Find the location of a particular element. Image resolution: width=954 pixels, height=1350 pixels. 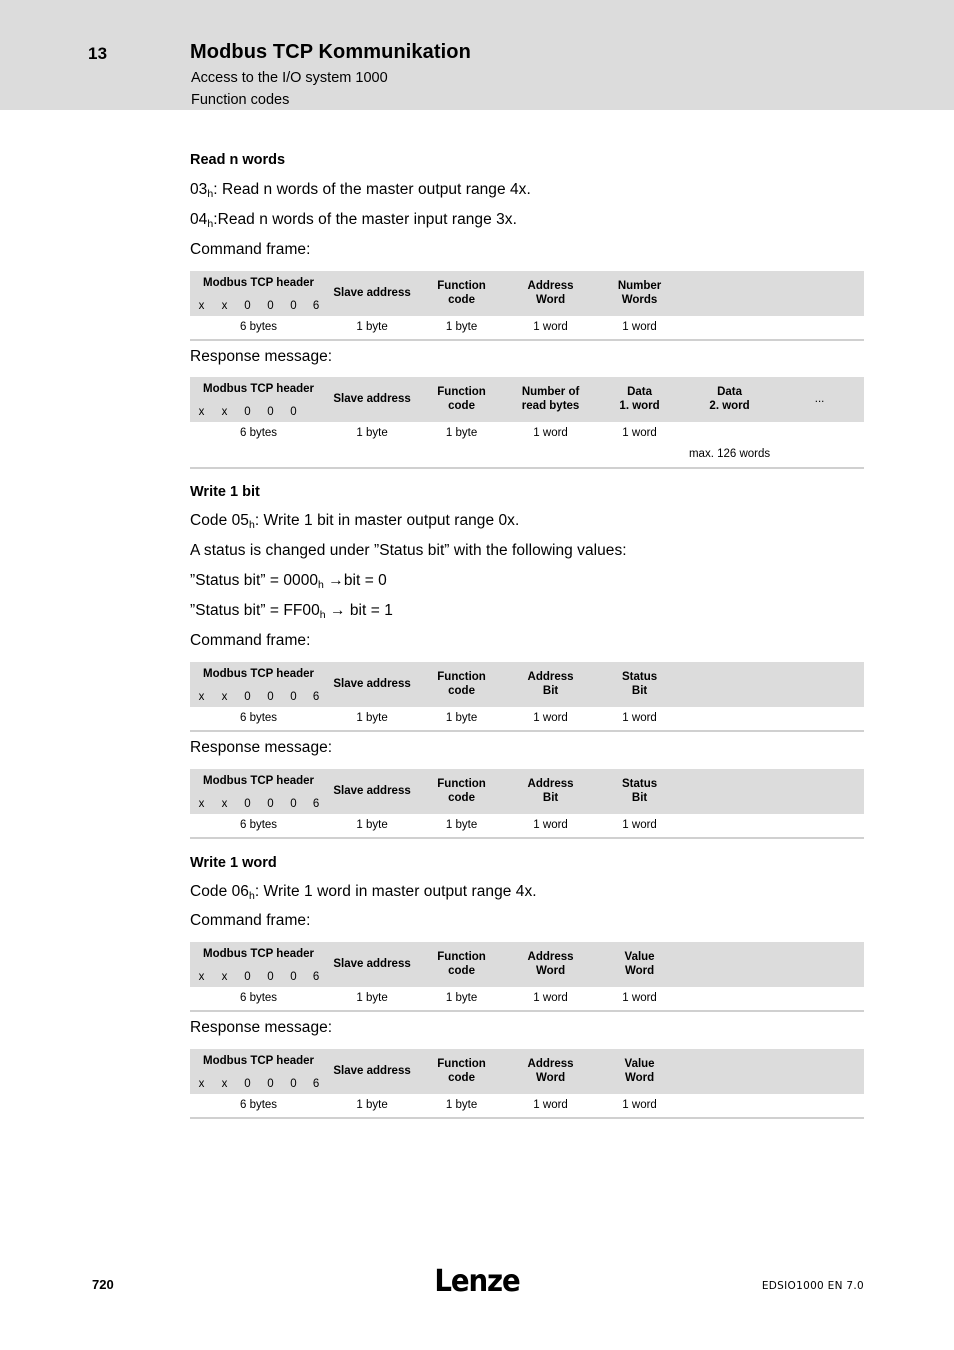

label-response-message-3: Response message: is located at coordinates (261, 1027).